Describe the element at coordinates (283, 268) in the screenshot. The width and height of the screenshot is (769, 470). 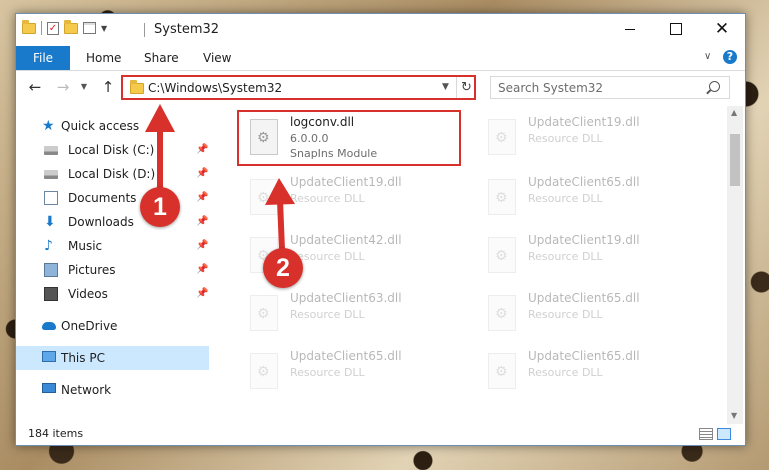
I see `step-2-badge: 2` at that location.